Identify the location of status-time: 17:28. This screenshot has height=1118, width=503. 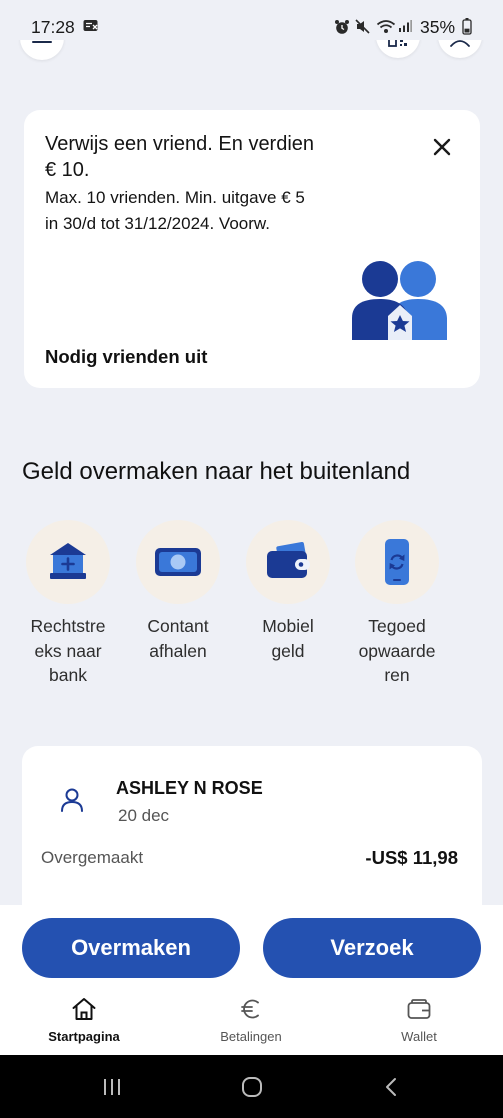
(53, 27).